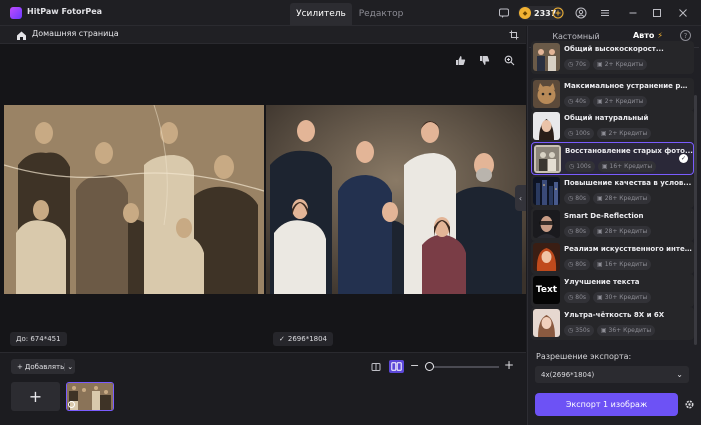 This screenshot has width=701, height=425. What do you see at coordinates (685, 35) in the screenshot?
I see `help-icon: ?` at bounding box center [685, 35].